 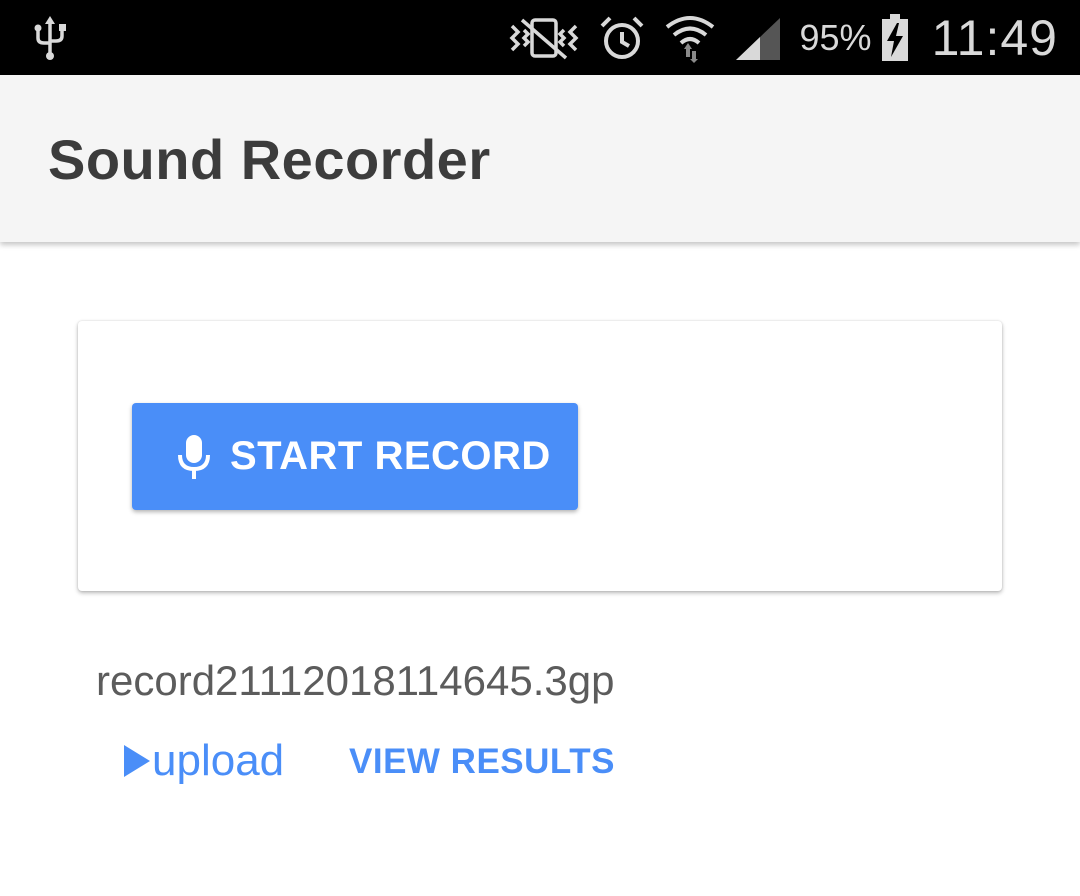 I want to click on start-record-button: START RECORD, so click(x=355, y=456).